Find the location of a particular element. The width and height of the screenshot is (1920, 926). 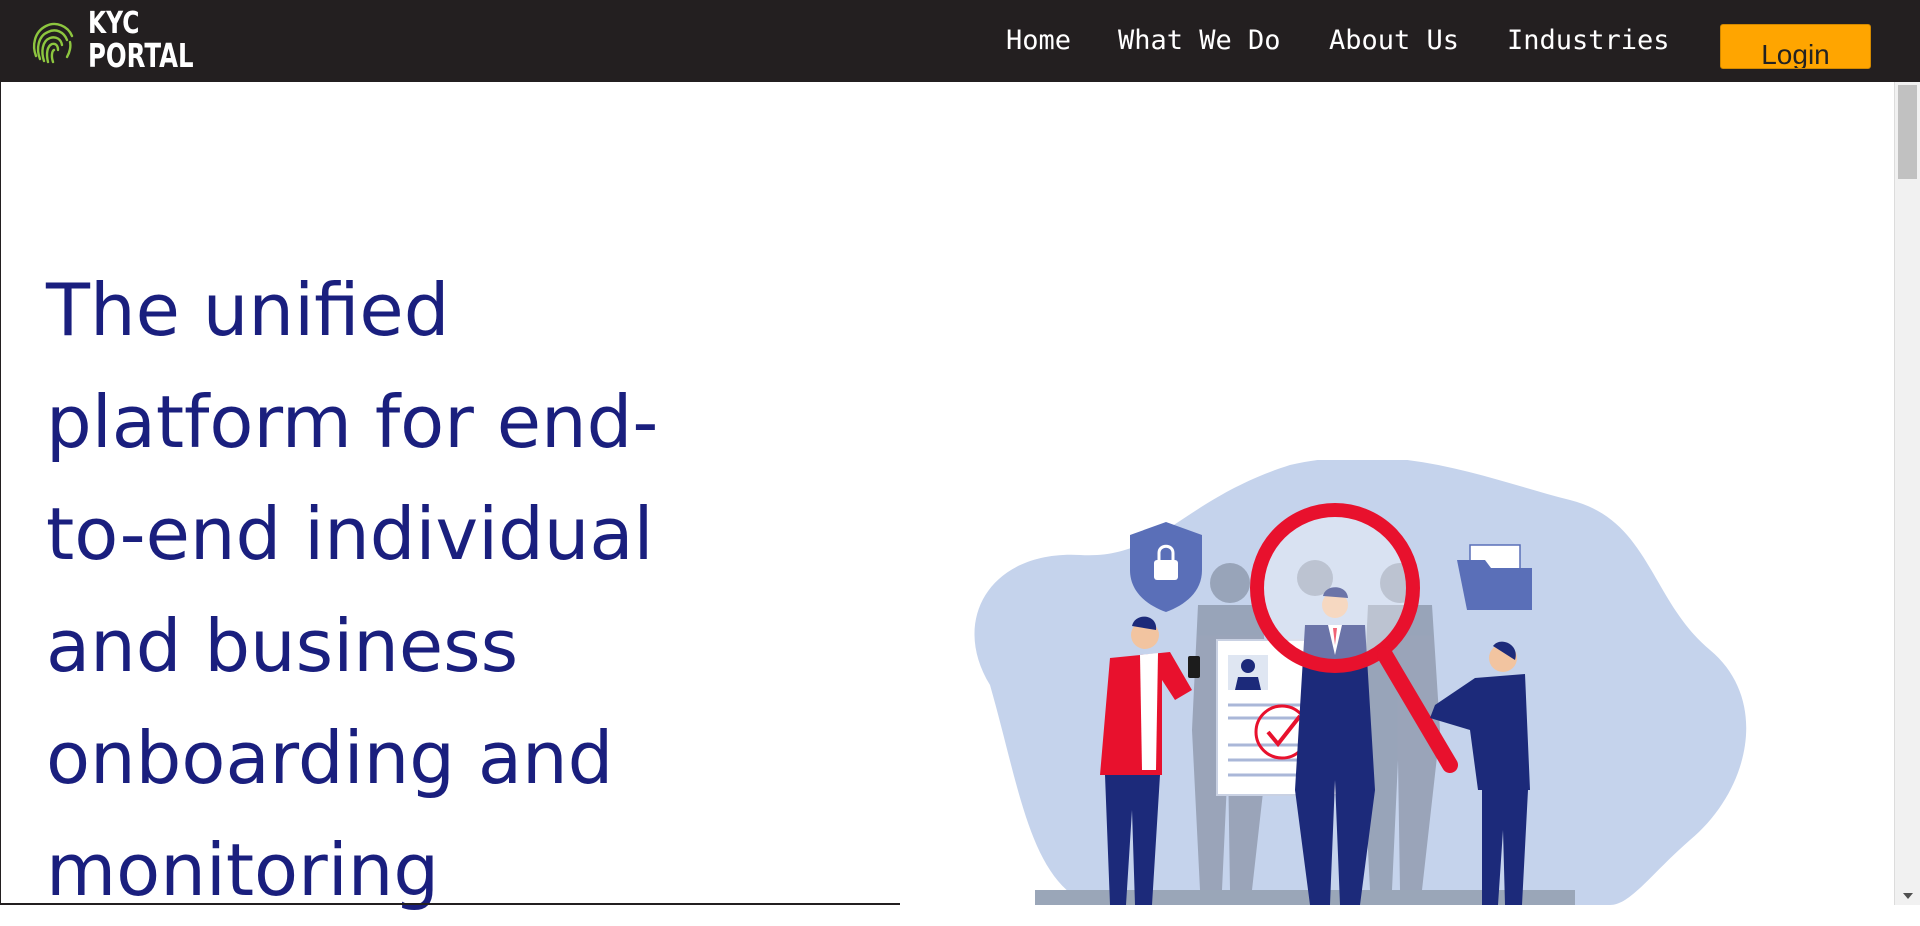

scroll-down-icon is located at coordinates (1908, 896).